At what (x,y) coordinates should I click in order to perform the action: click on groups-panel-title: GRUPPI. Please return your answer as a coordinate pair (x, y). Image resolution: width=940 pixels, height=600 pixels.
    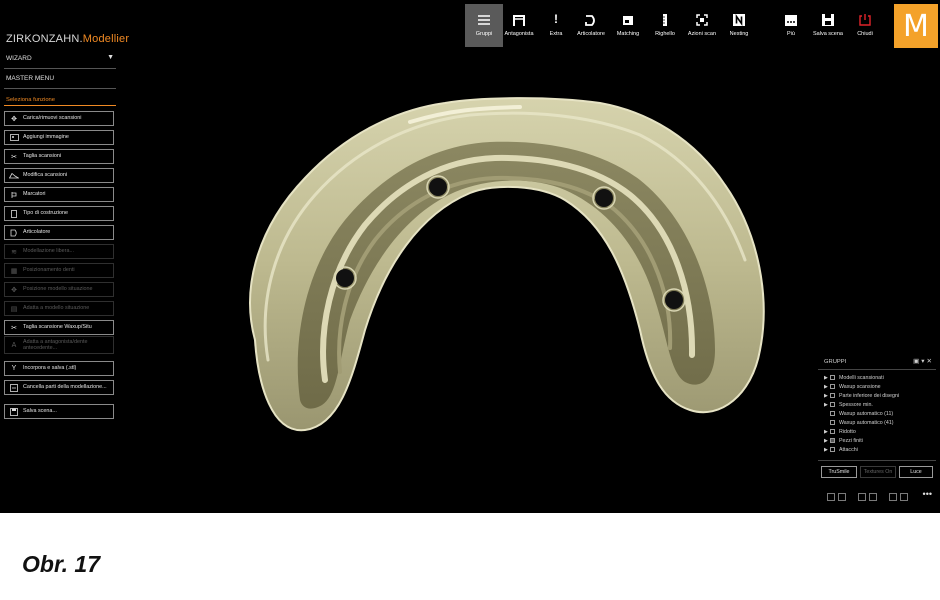
    Looking at the image, I should click on (835, 362).